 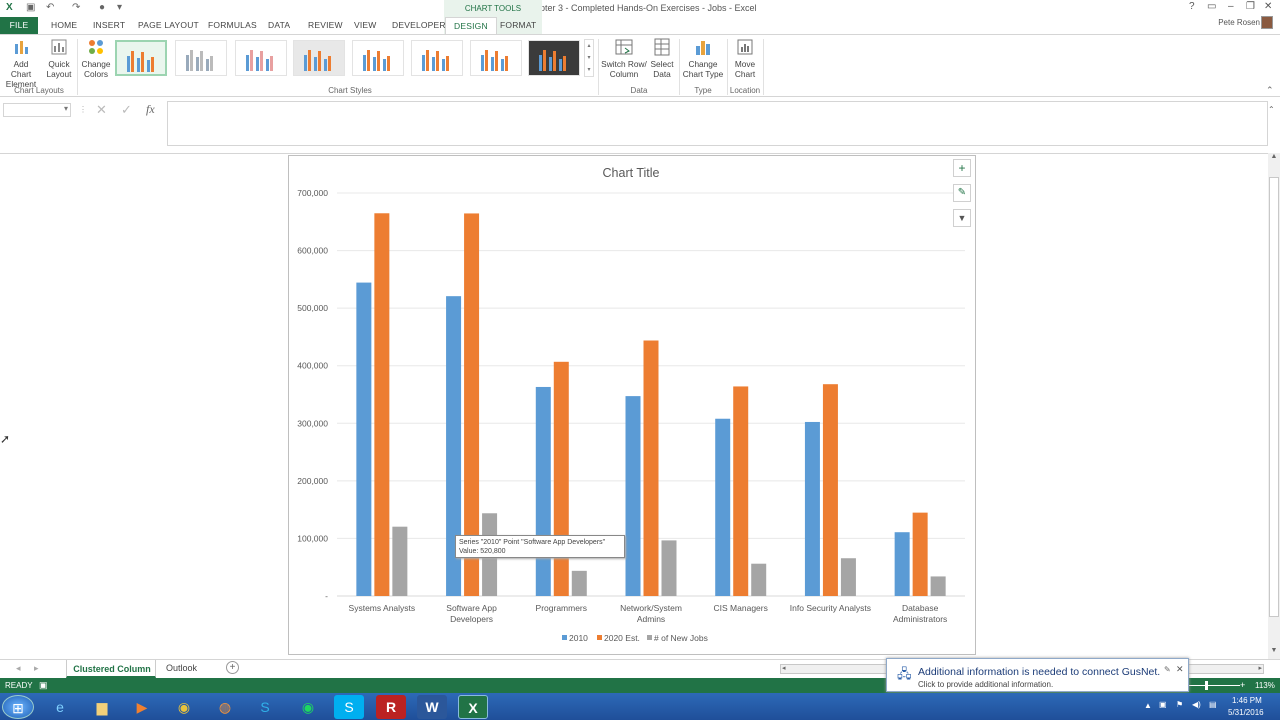 I want to click on spotify-icon: ◉, so click(x=308, y=707).